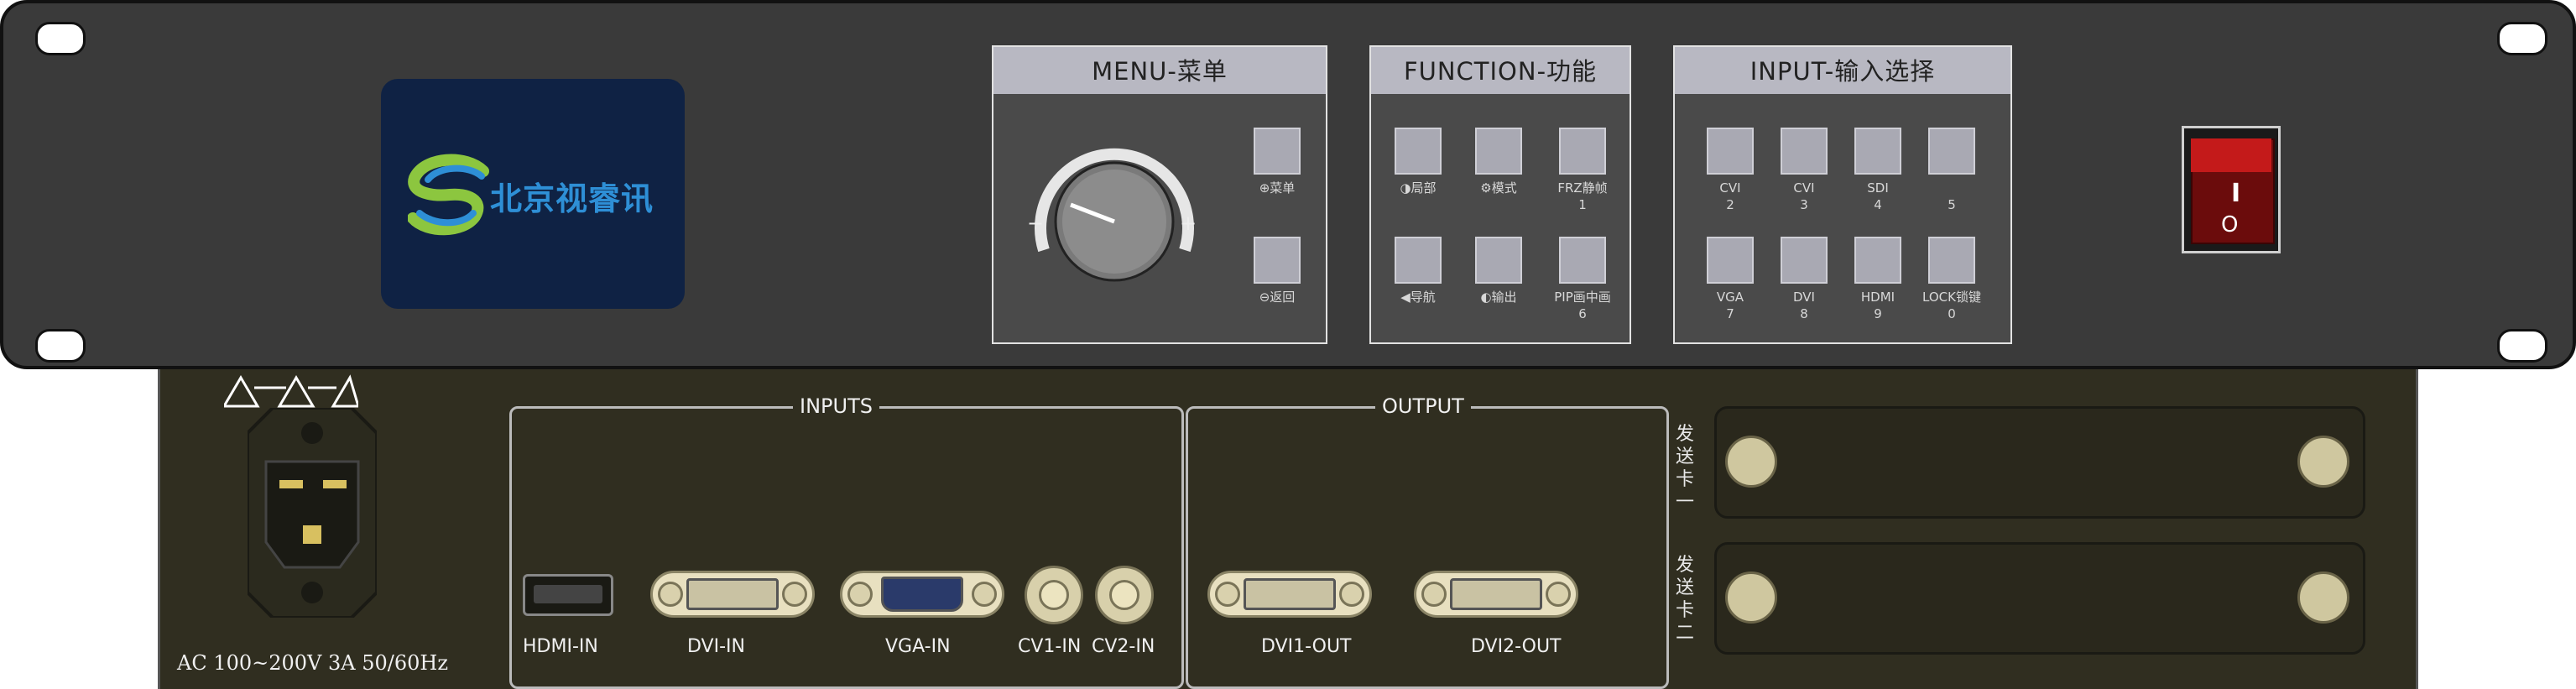 Image resolution: width=2576 pixels, height=689 pixels. What do you see at coordinates (1123, 646) in the screenshot?
I see `cv2-in-label: CV2-IN` at bounding box center [1123, 646].